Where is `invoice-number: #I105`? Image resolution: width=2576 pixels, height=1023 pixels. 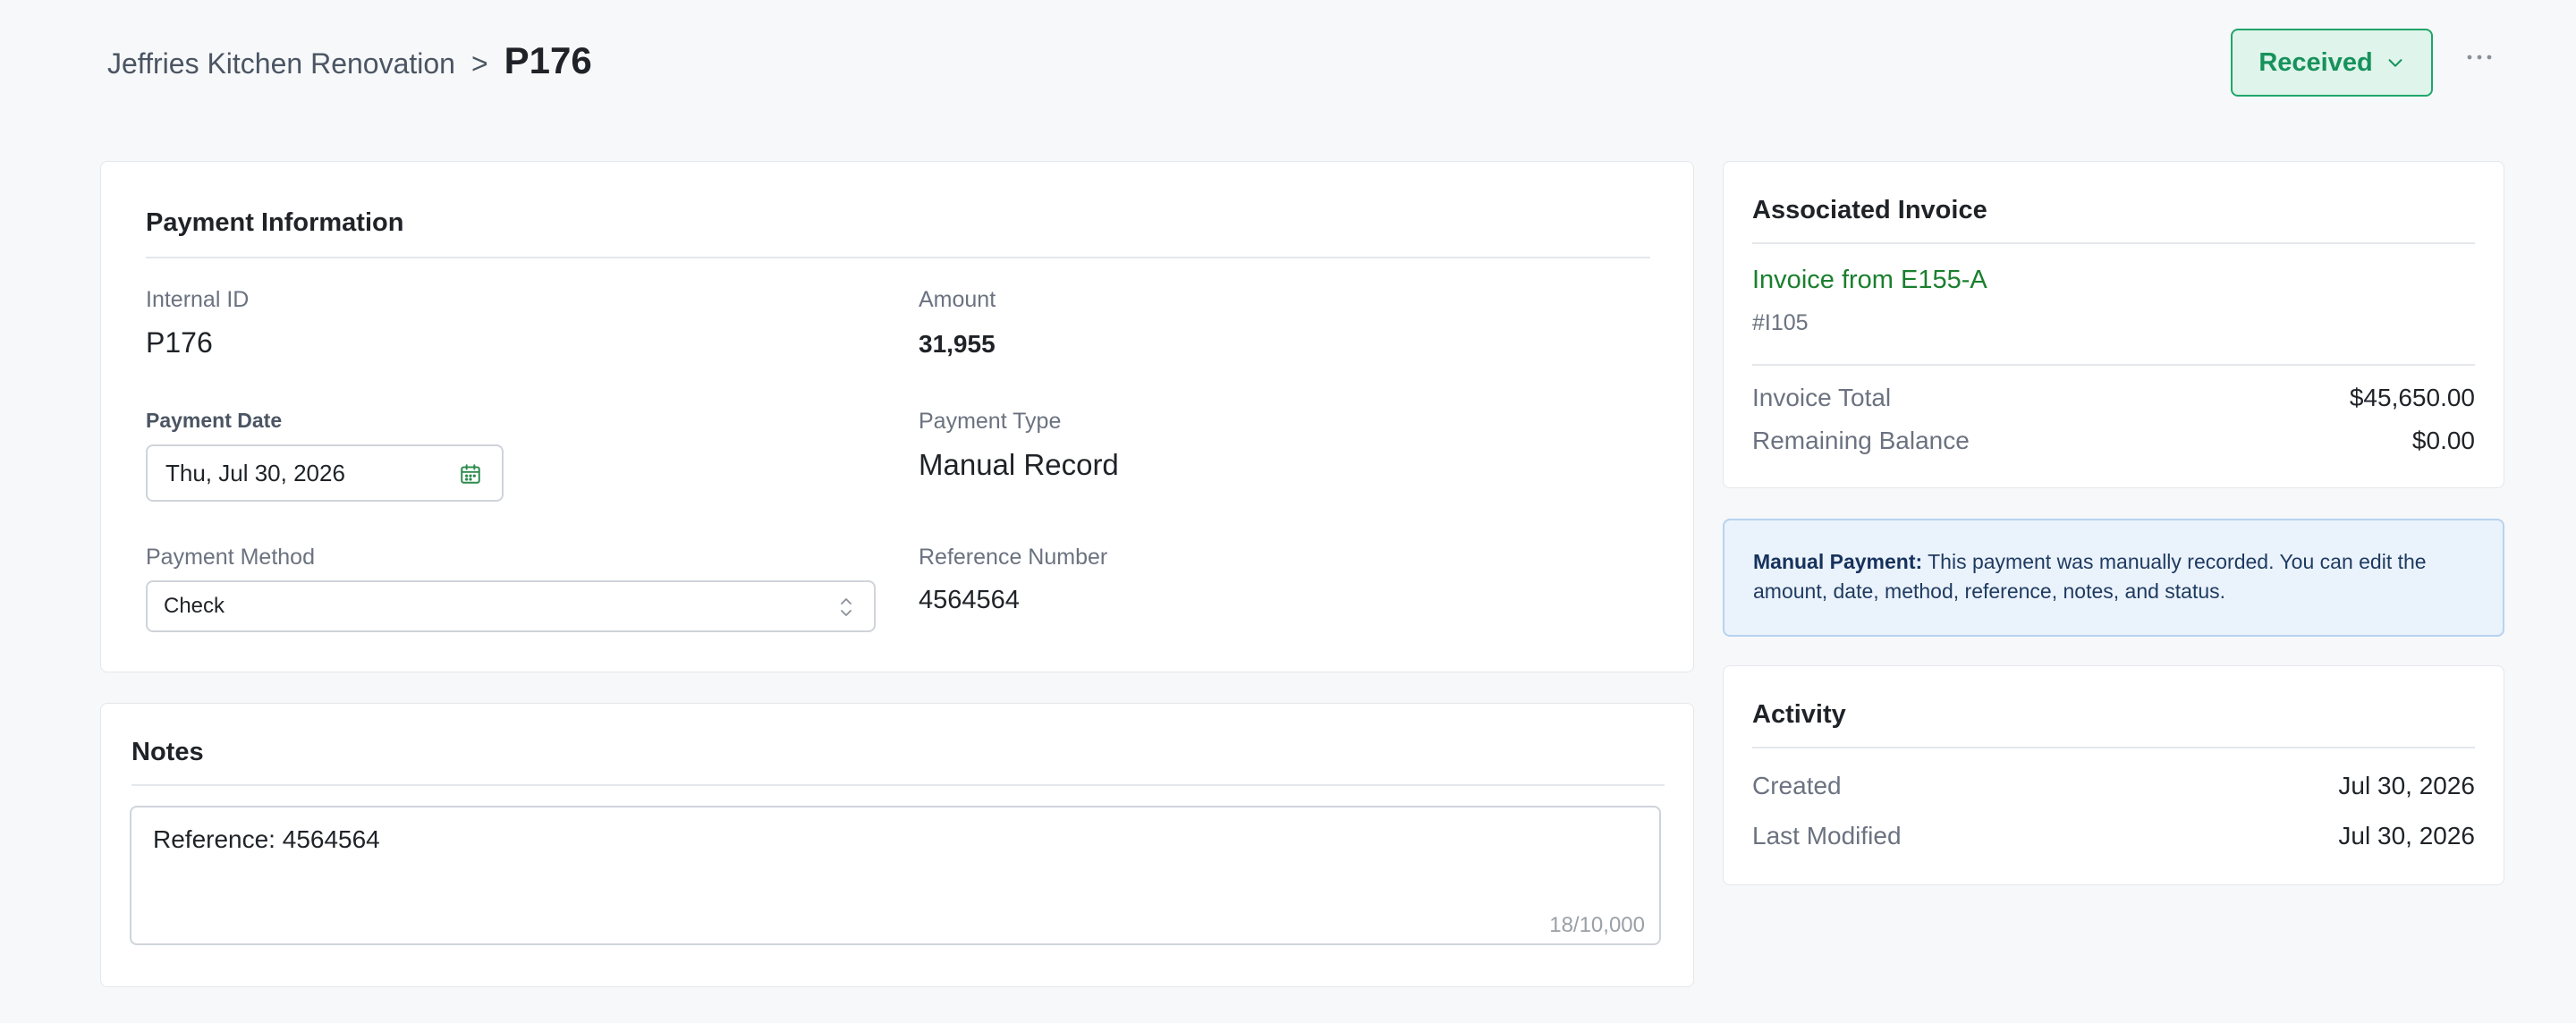
invoice-number: #I105 is located at coordinates (1780, 322).